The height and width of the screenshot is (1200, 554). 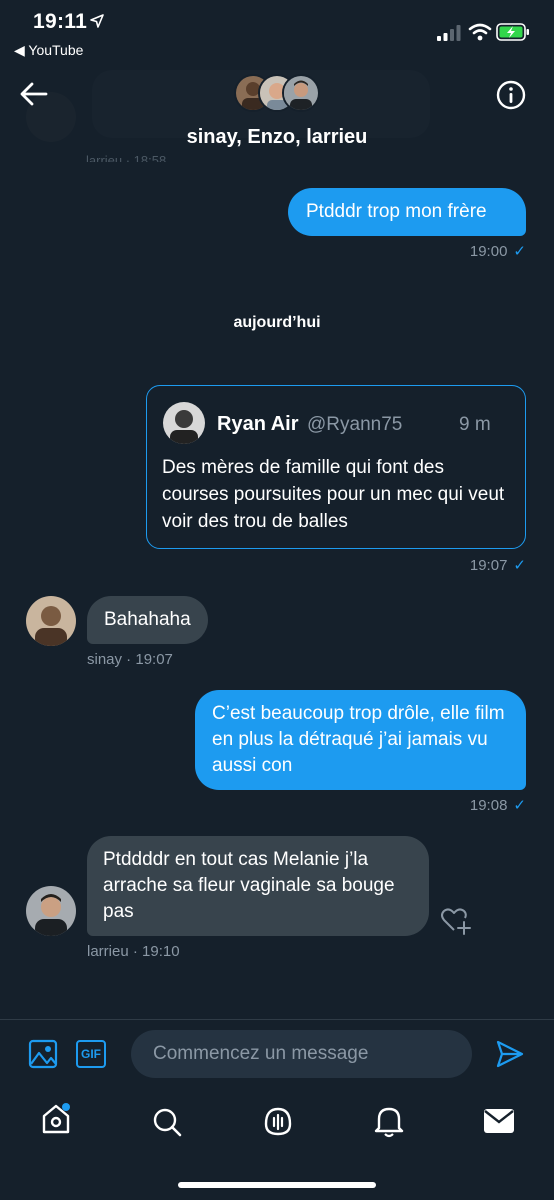 What do you see at coordinates (126, 157) in the screenshot?
I see `partial-message-meta: larrieu · 18:58` at bounding box center [126, 157].